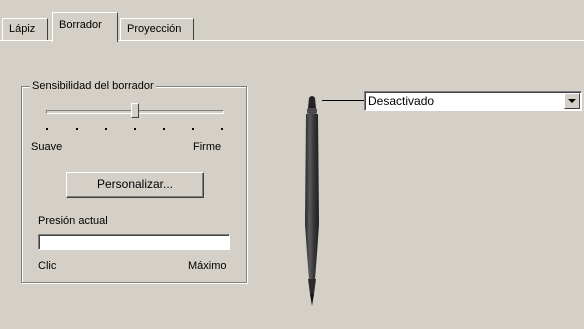 Image resolution: width=584 pixels, height=329 pixels. What do you see at coordinates (154, 29) in the screenshot?
I see `tab-label: Proyección` at bounding box center [154, 29].